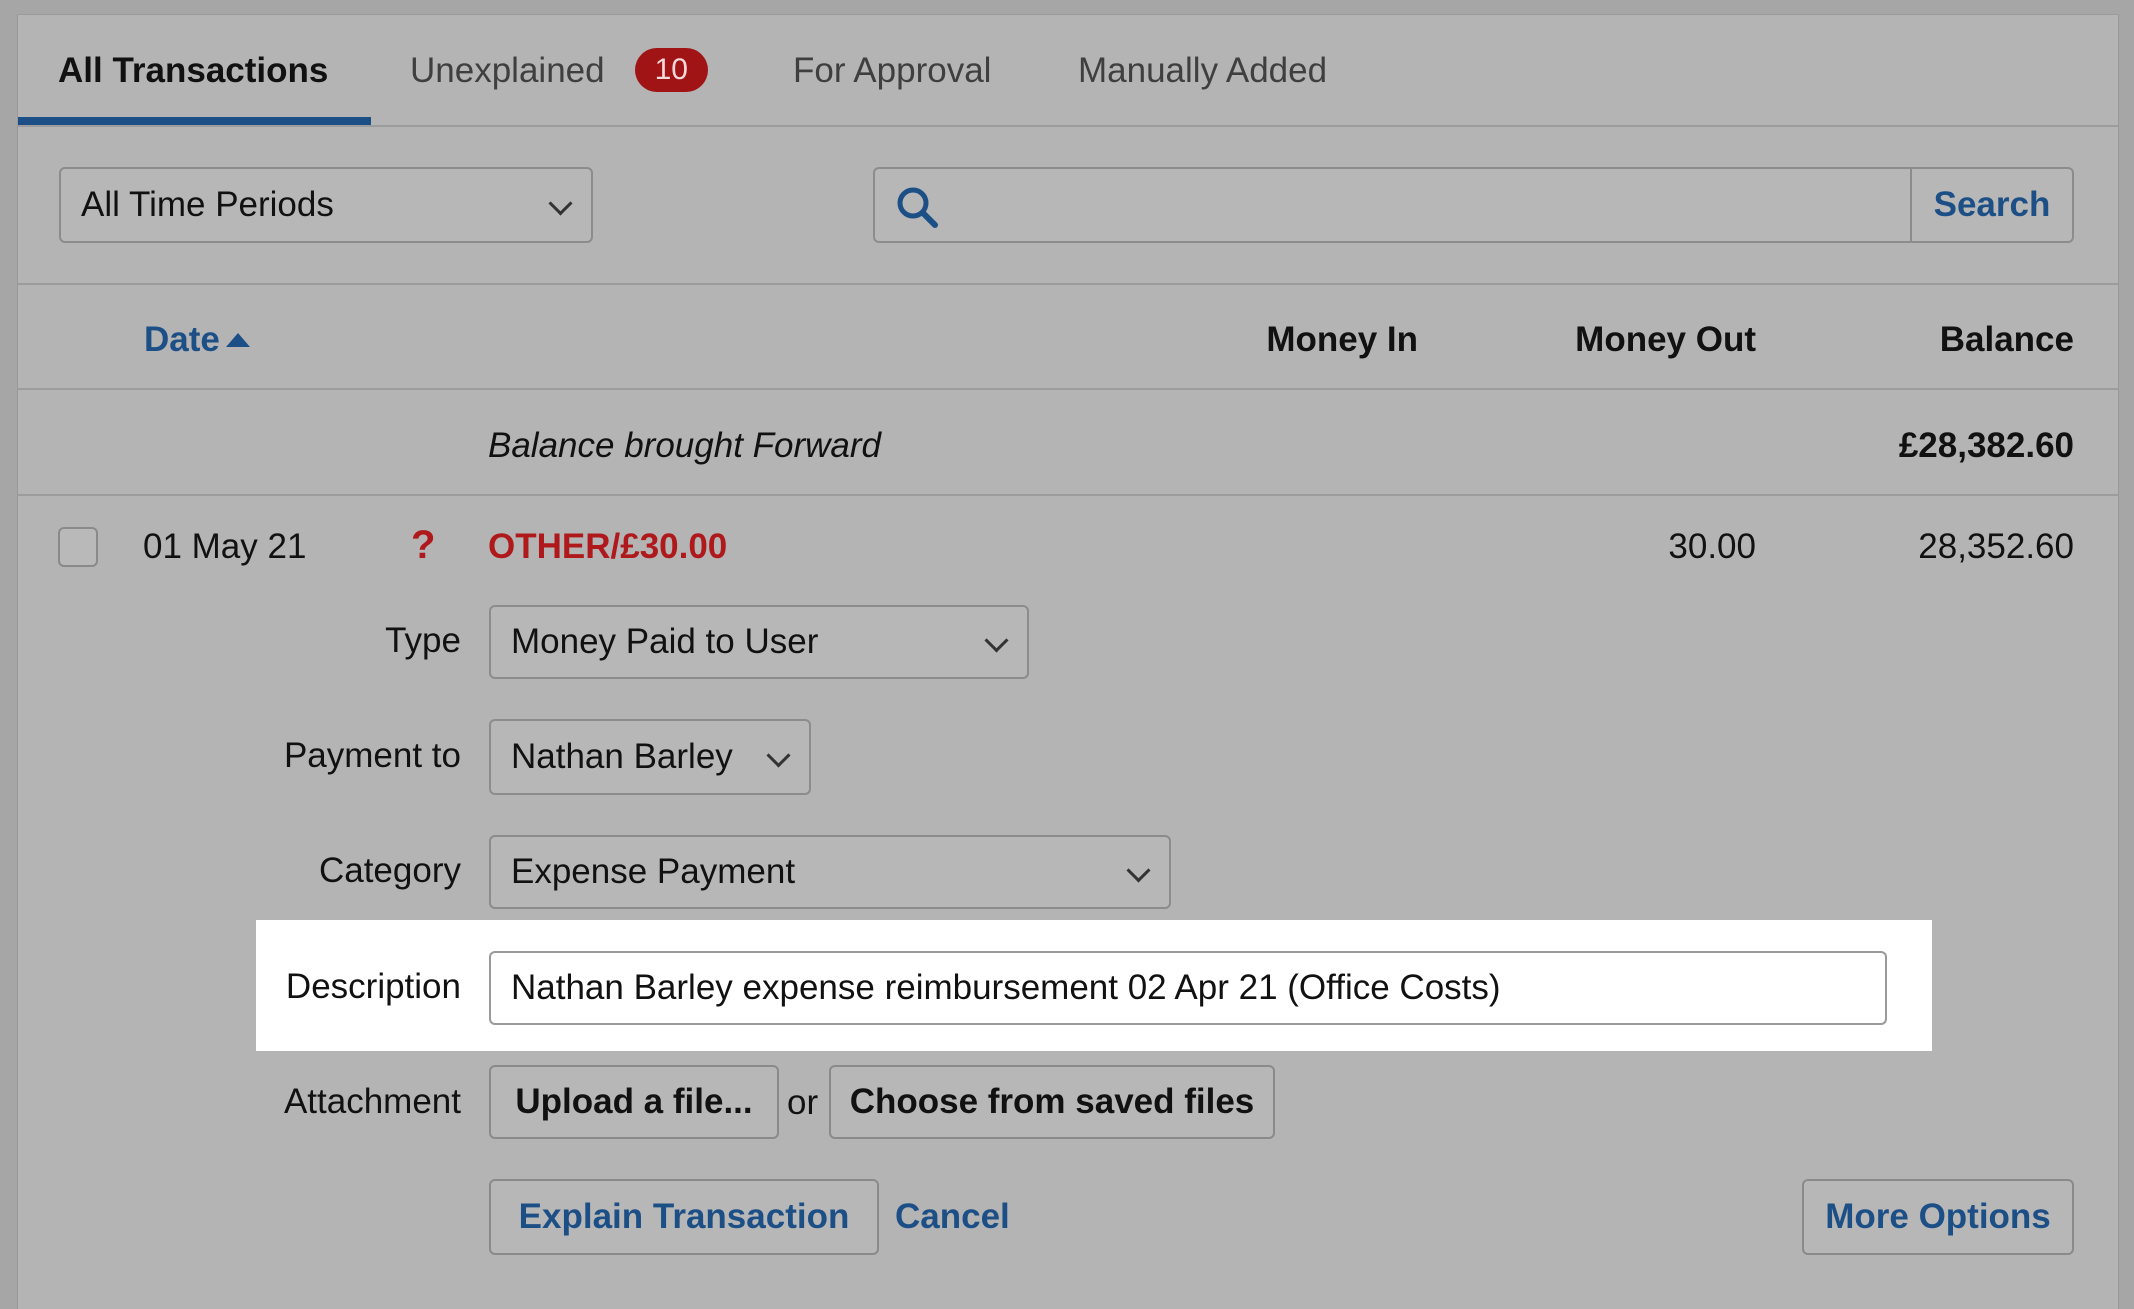  Describe the element at coordinates (1938, 1217) in the screenshot. I see `more-options-button: More Options` at that location.